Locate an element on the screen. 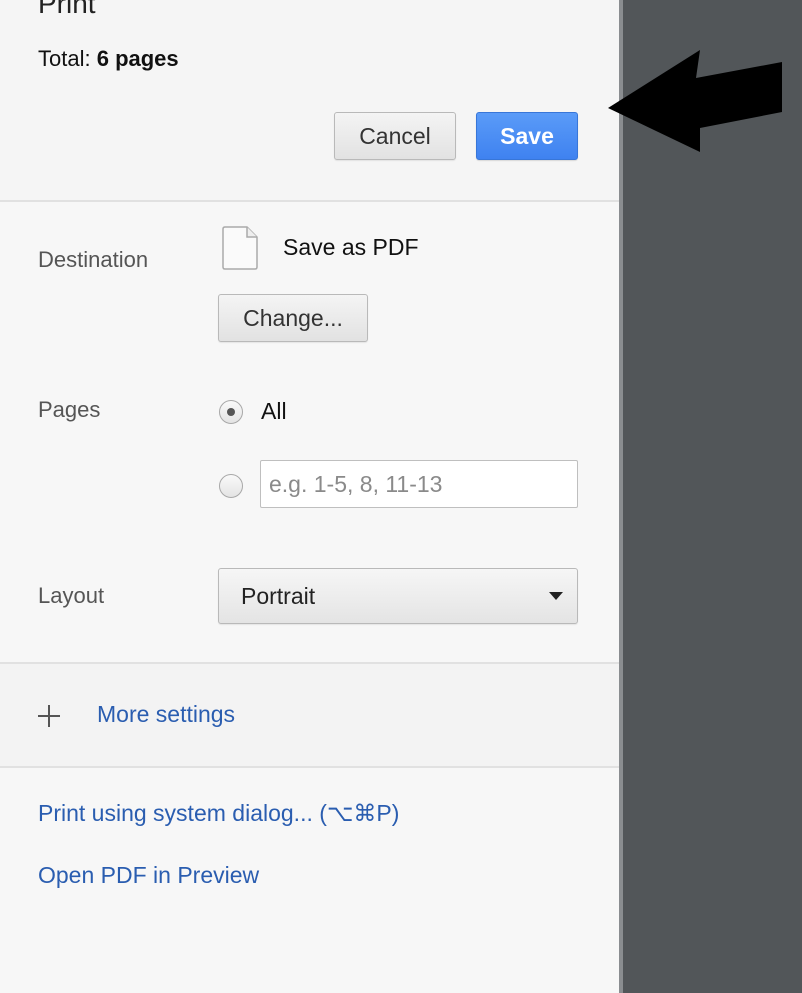 Image resolution: width=802 pixels, height=993 pixels. pages-all-label: All is located at coordinates (274, 411).